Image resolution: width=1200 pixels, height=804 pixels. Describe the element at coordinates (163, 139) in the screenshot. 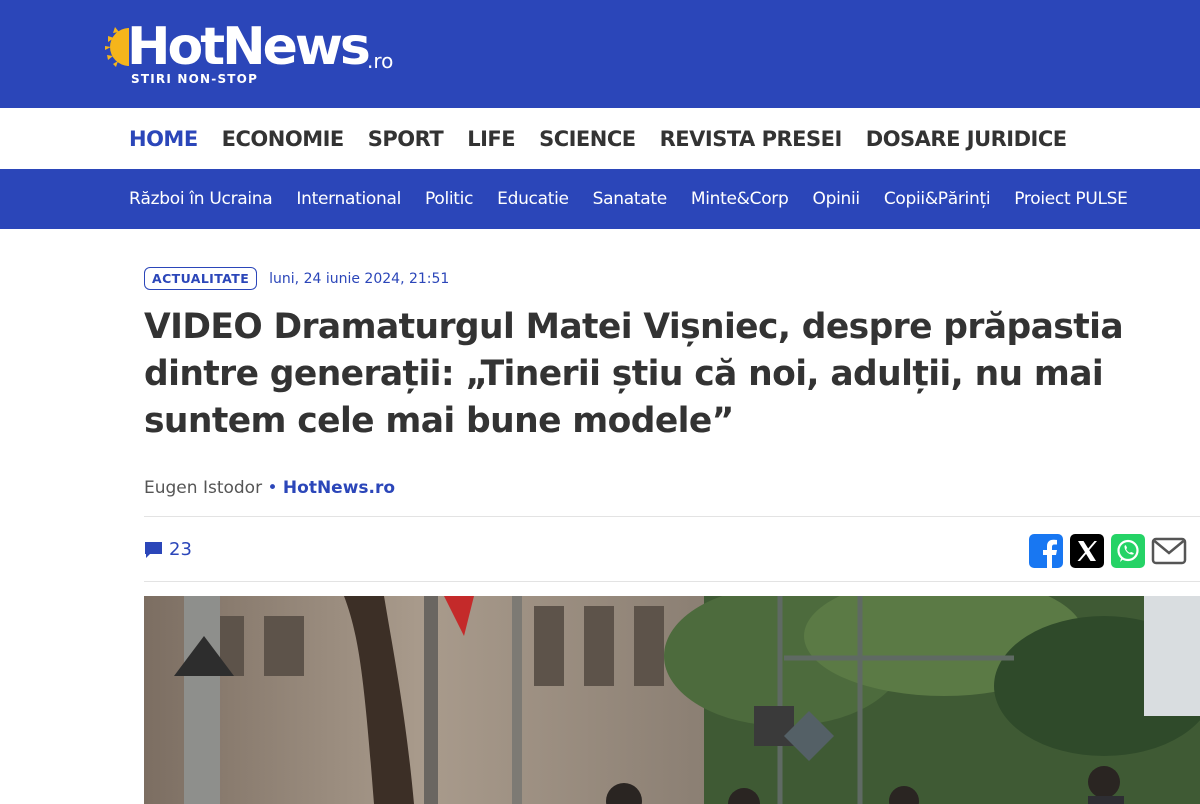

I see `nav-home: HOME` at that location.